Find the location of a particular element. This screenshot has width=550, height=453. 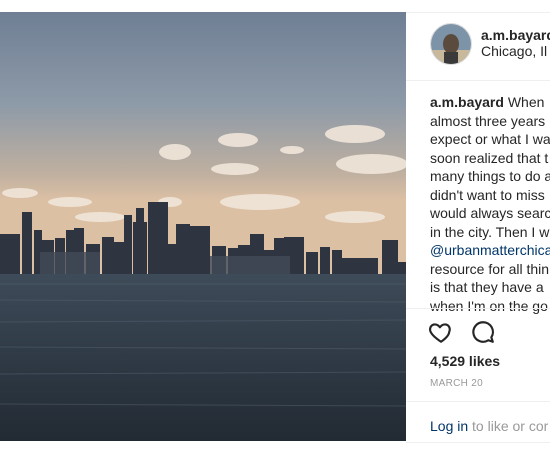

caption-author: a.m.bayard is located at coordinates (467, 102).